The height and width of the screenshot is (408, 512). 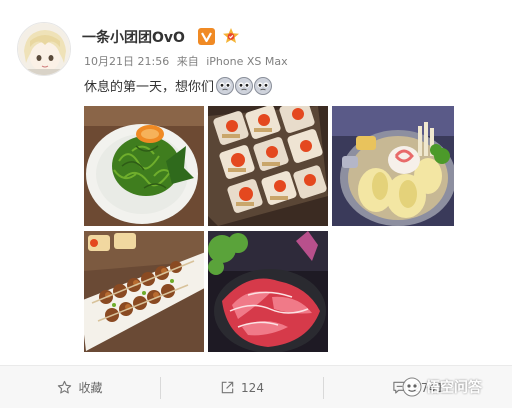 I want to click on photo-skewers, so click(x=144, y=291).